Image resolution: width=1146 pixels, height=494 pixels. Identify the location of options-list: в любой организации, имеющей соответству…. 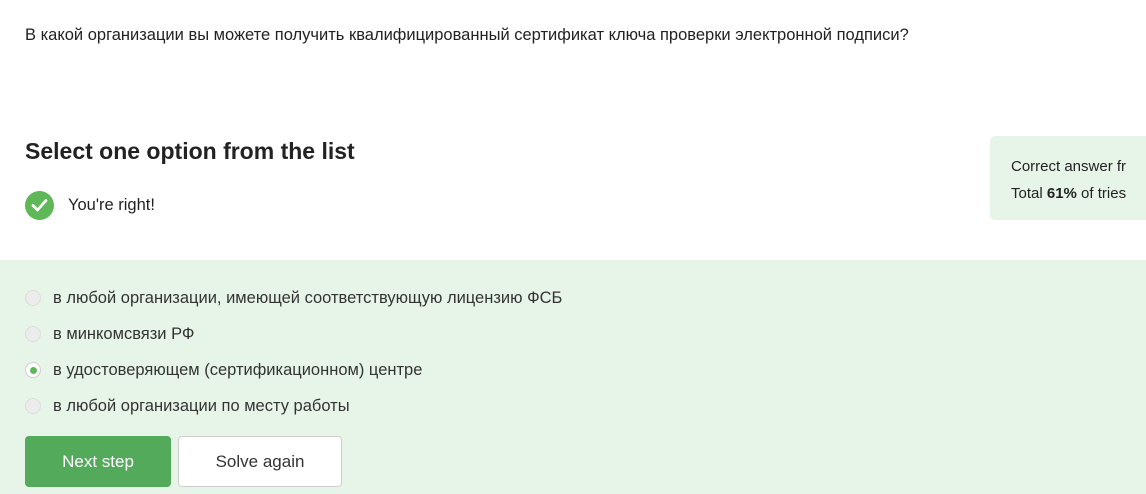
(293, 352).